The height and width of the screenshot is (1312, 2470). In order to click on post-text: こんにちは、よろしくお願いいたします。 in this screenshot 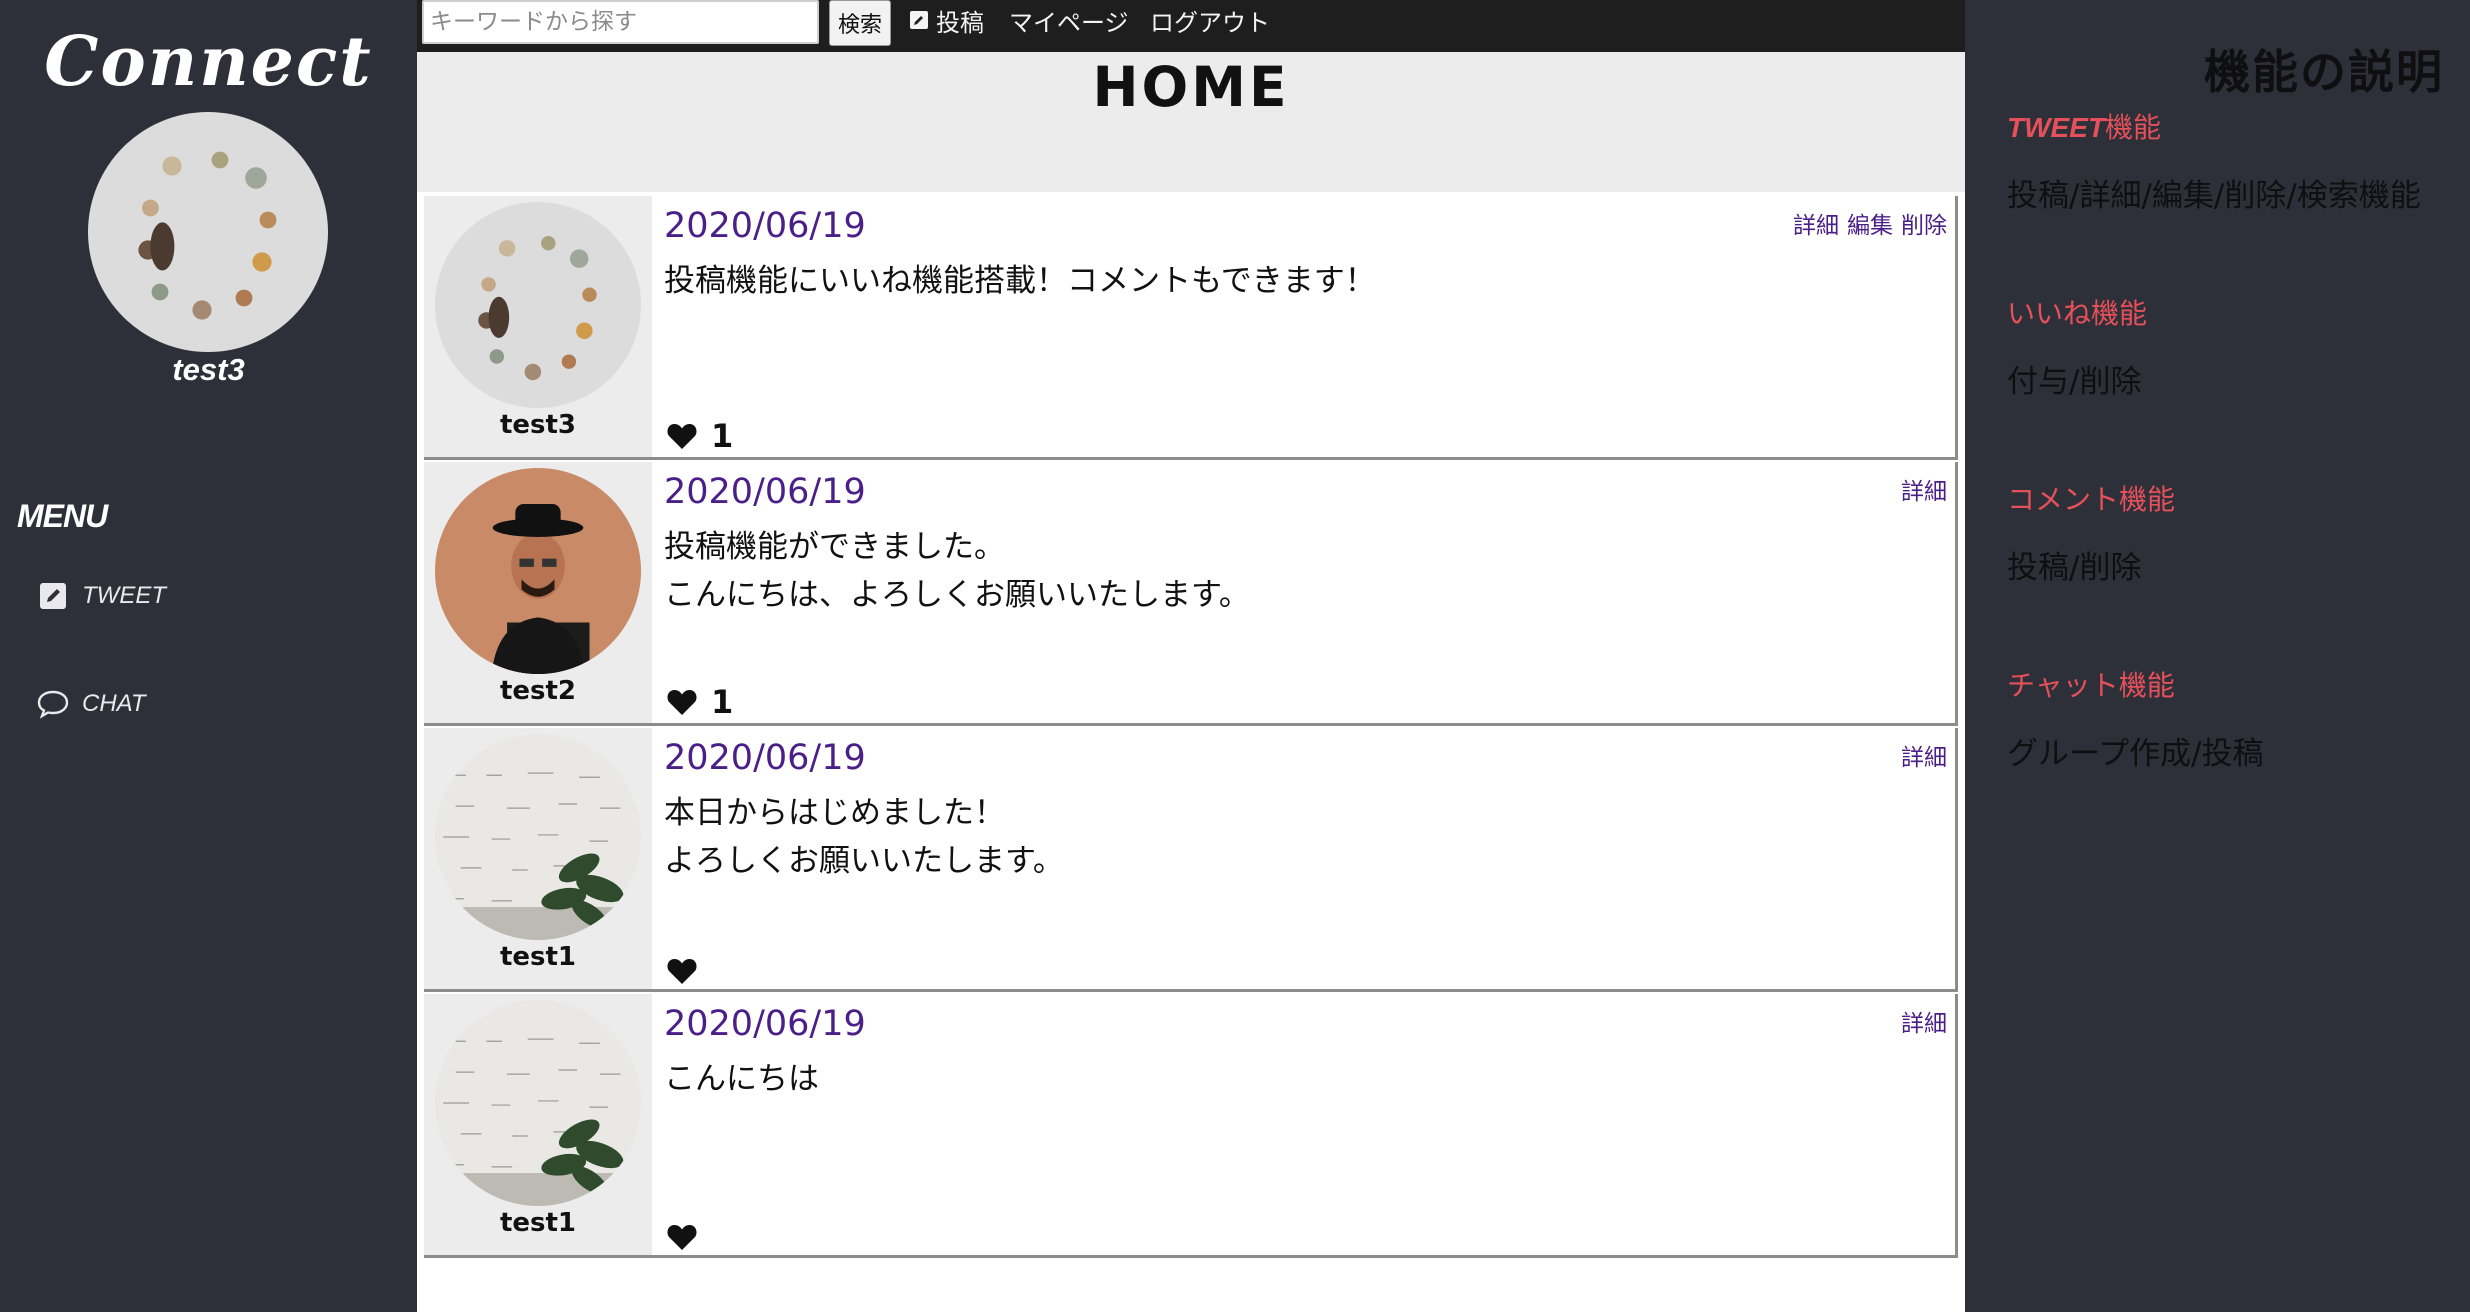, I will do `click(957, 595)`.